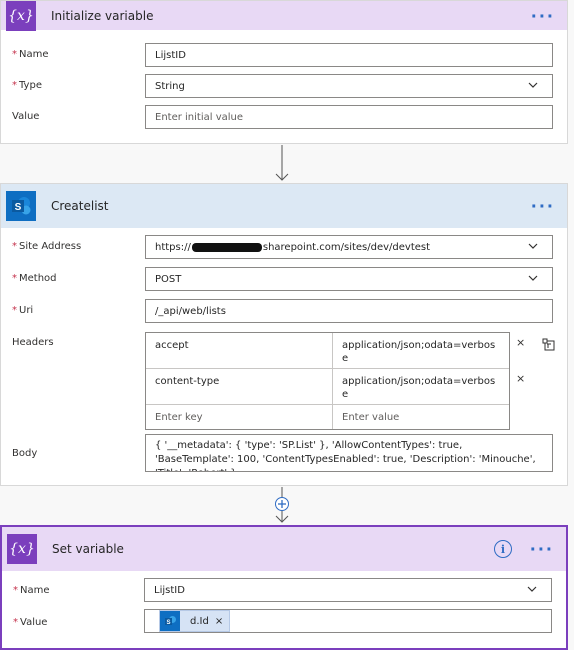 The image size is (574, 650). Describe the element at coordinates (349, 55) in the screenshot. I see `name-input: LijstID` at that location.